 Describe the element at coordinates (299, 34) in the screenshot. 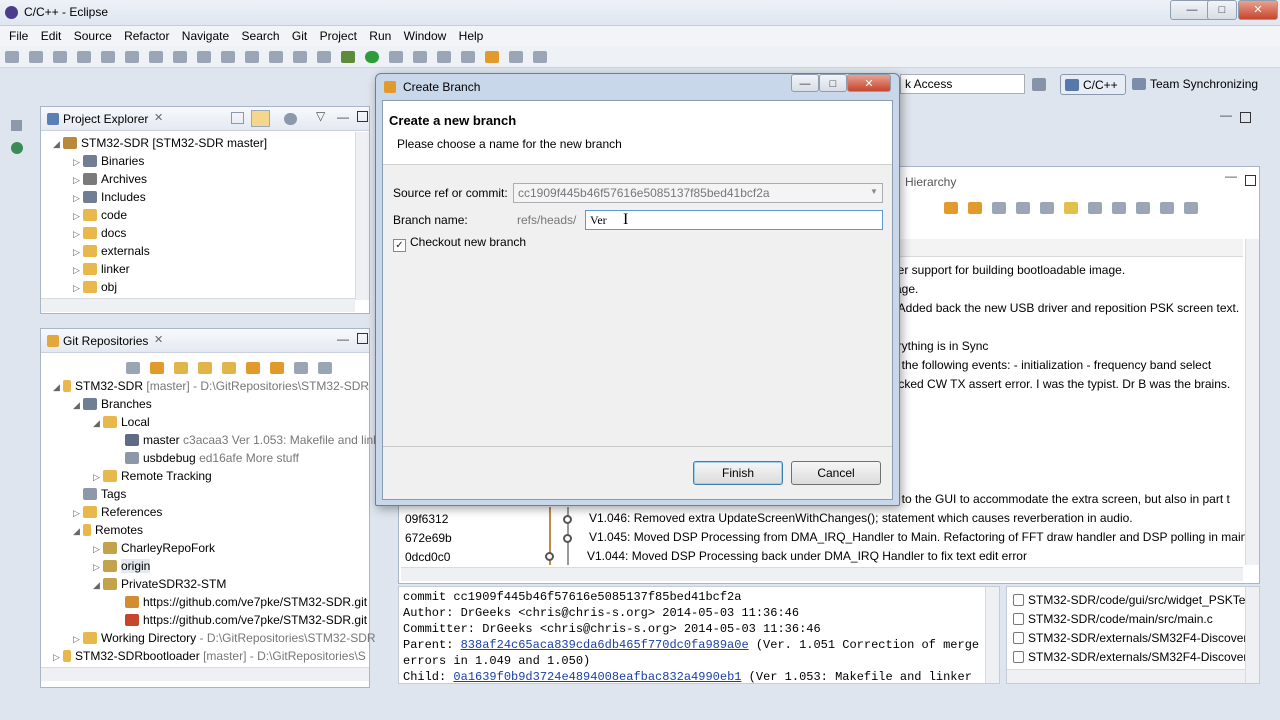

I see `menu-git: Git` at that location.